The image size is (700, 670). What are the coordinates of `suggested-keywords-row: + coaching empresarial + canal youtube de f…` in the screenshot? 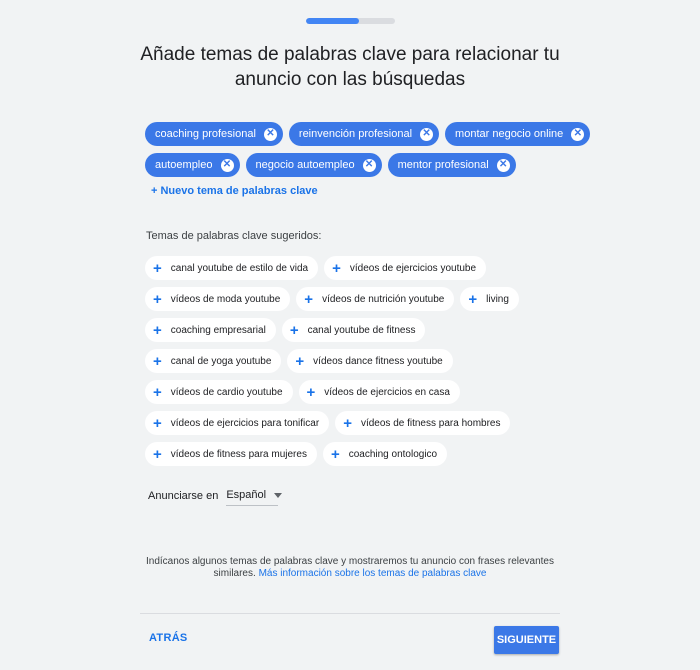 It's located at (355, 330).